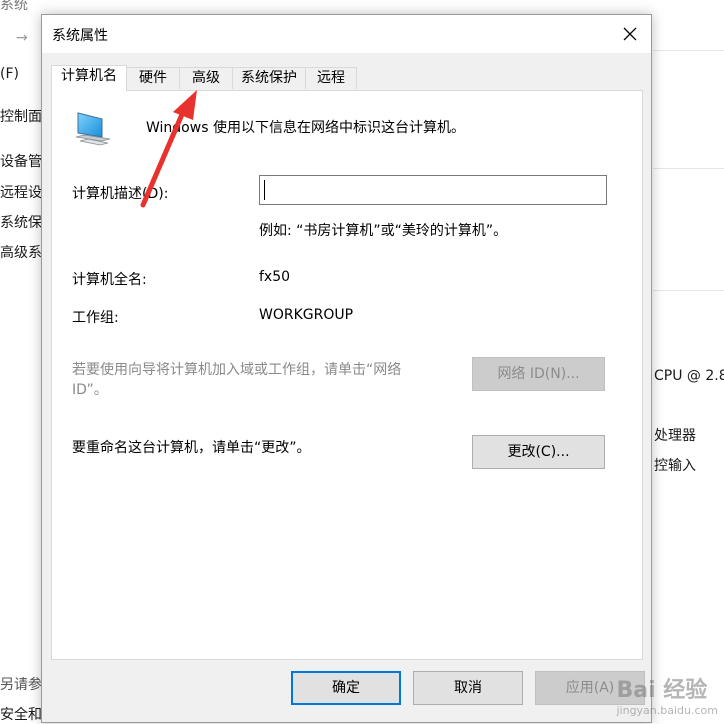 The height and width of the screenshot is (724, 724). Describe the element at coordinates (383, 231) in the screenshot. I see `example-text: 例如: “书房计算机”或“美玲的计算机”。` at that location.